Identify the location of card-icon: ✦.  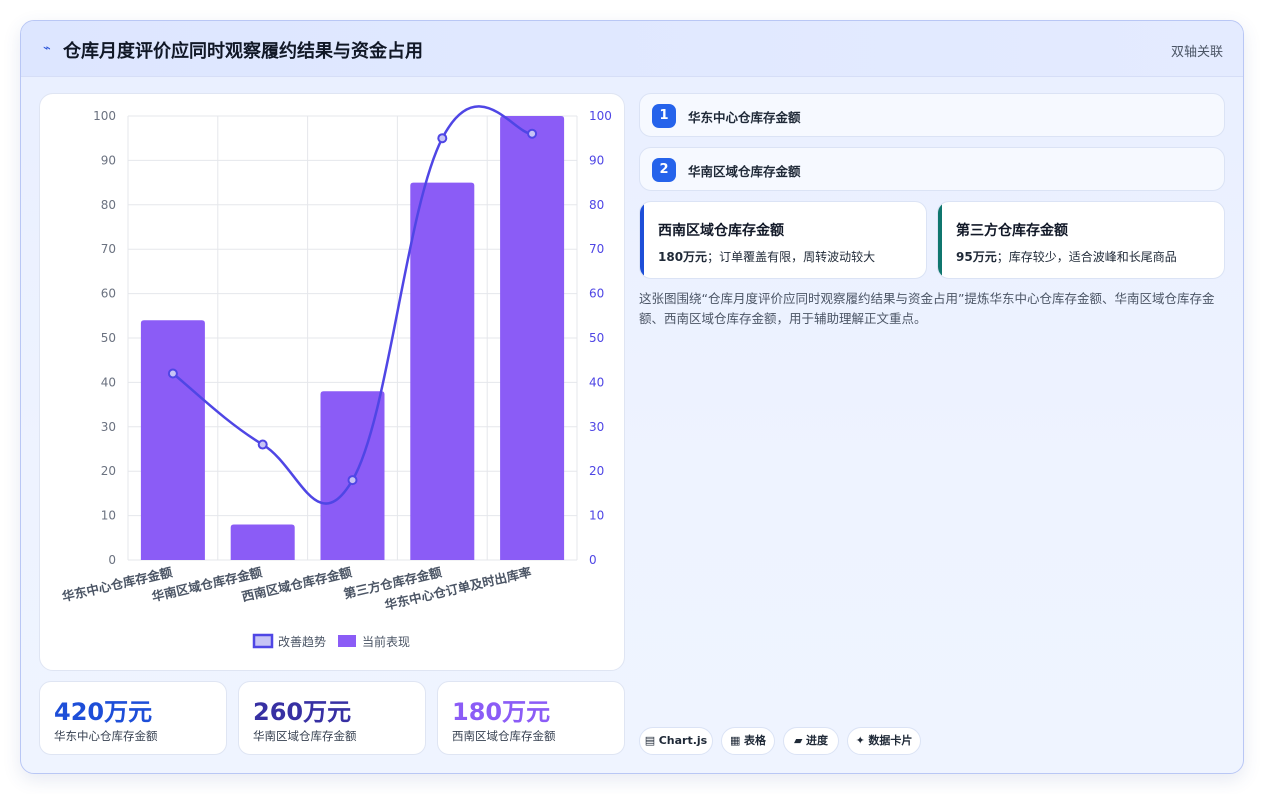
(860, 740).